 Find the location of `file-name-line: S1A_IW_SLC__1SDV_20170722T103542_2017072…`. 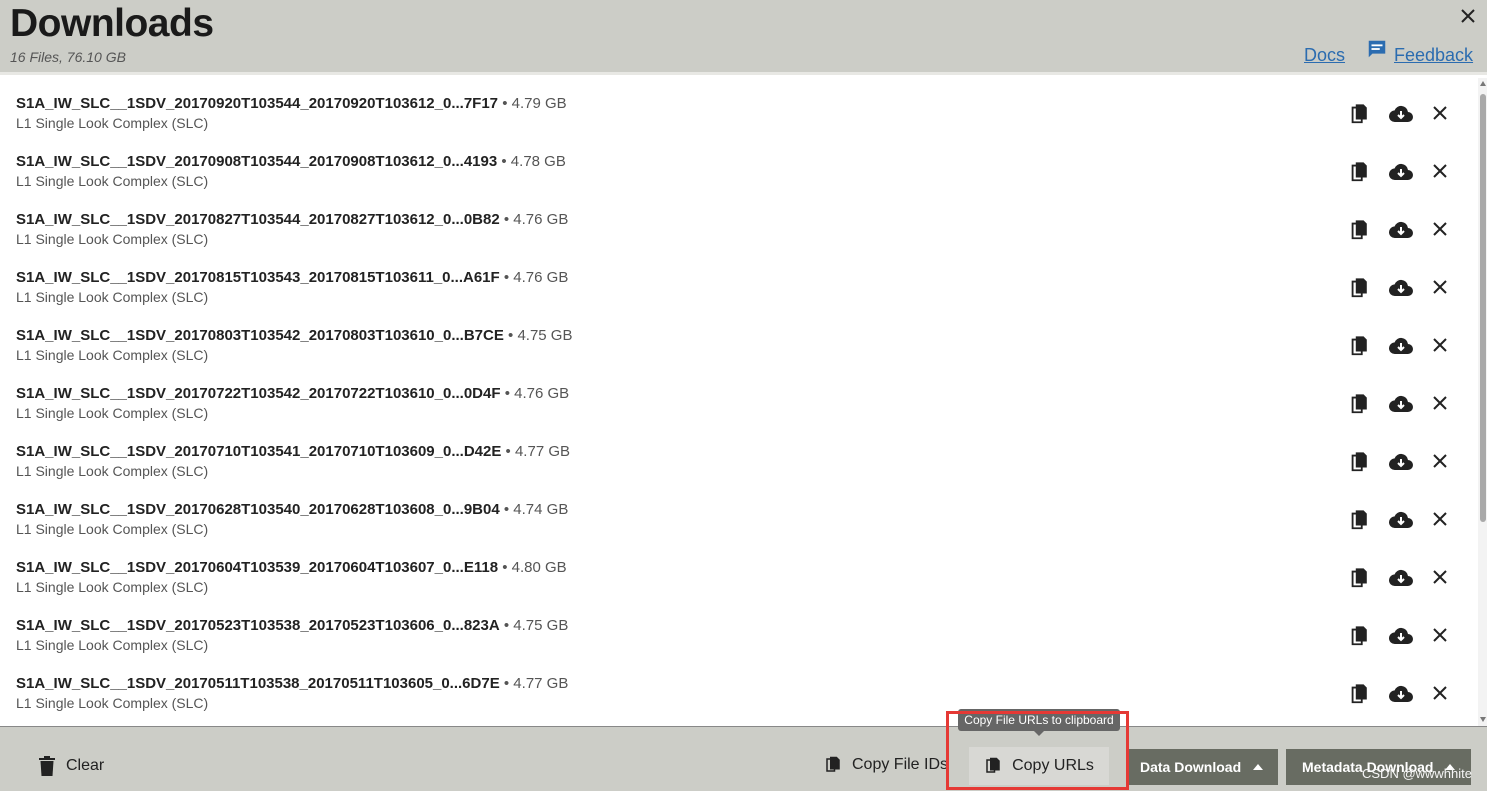

file-name-line: S1A_IW_SLC__1SDV_20170722T103542_2017072… is located at coordinates (292, 393).